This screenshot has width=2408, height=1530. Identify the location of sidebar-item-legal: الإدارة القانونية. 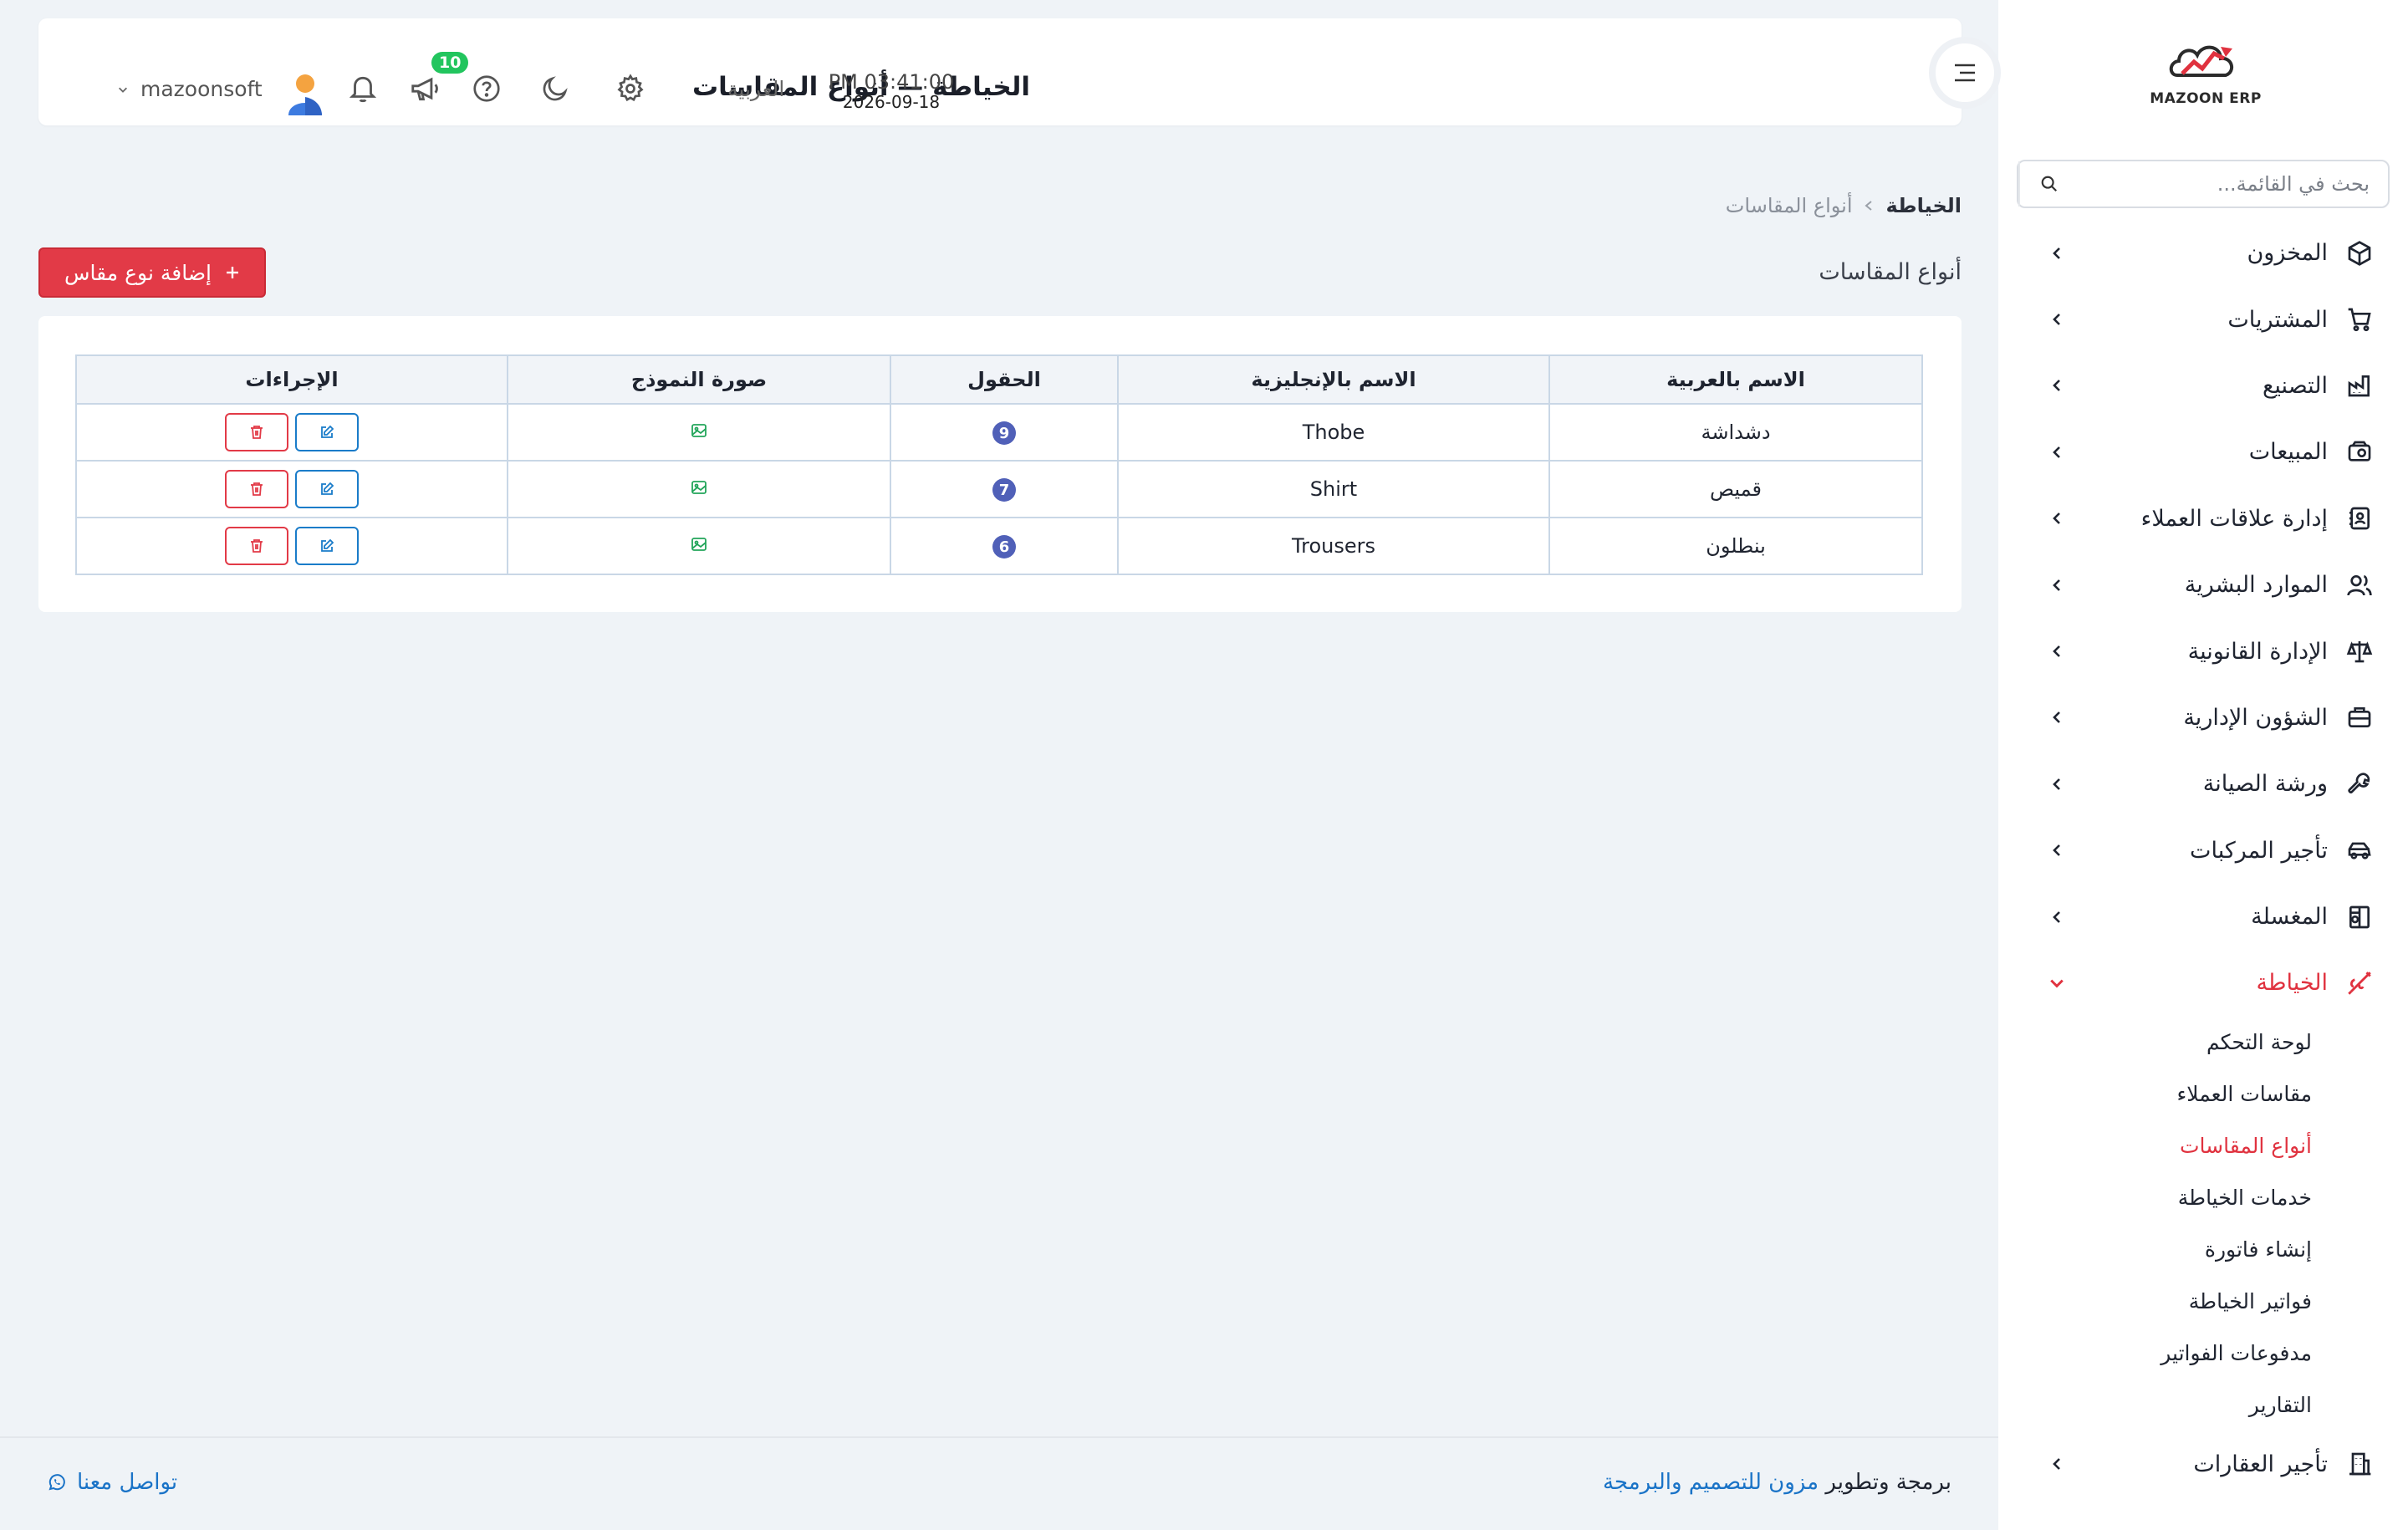
(2203, 651).